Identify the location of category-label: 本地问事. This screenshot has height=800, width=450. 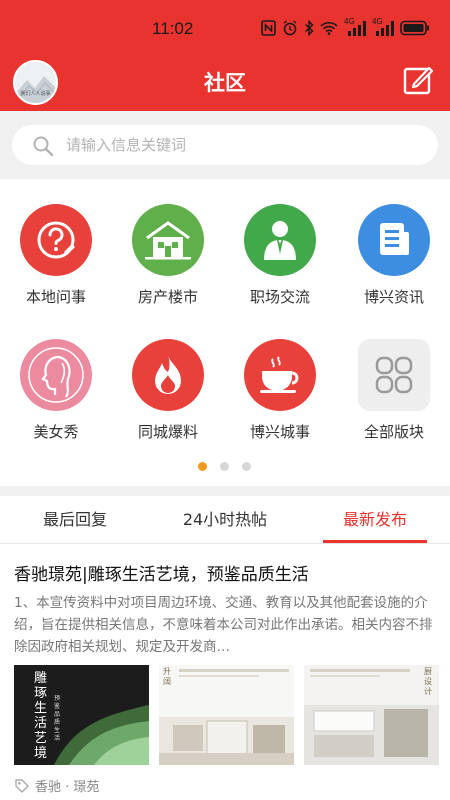
(55, 297).